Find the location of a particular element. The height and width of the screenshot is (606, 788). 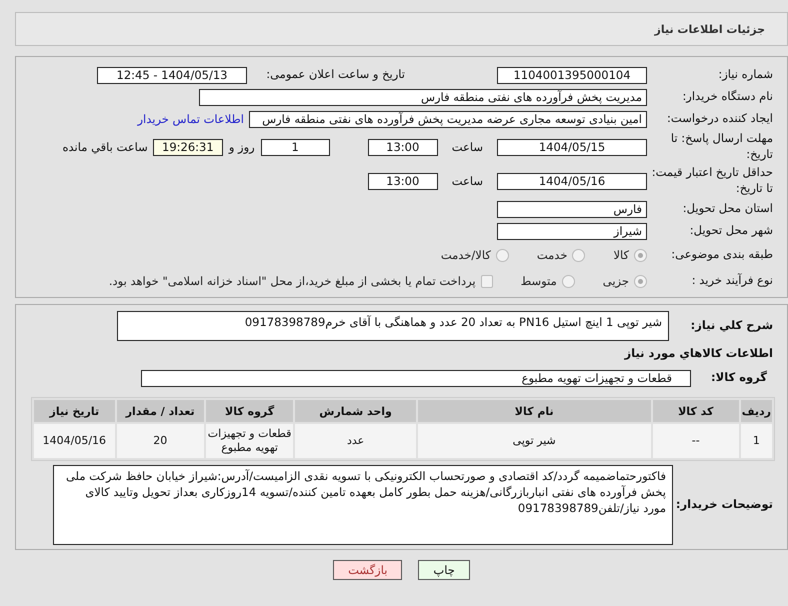

table-cell: 1404/05/16 is located at coordinates (74, 441).